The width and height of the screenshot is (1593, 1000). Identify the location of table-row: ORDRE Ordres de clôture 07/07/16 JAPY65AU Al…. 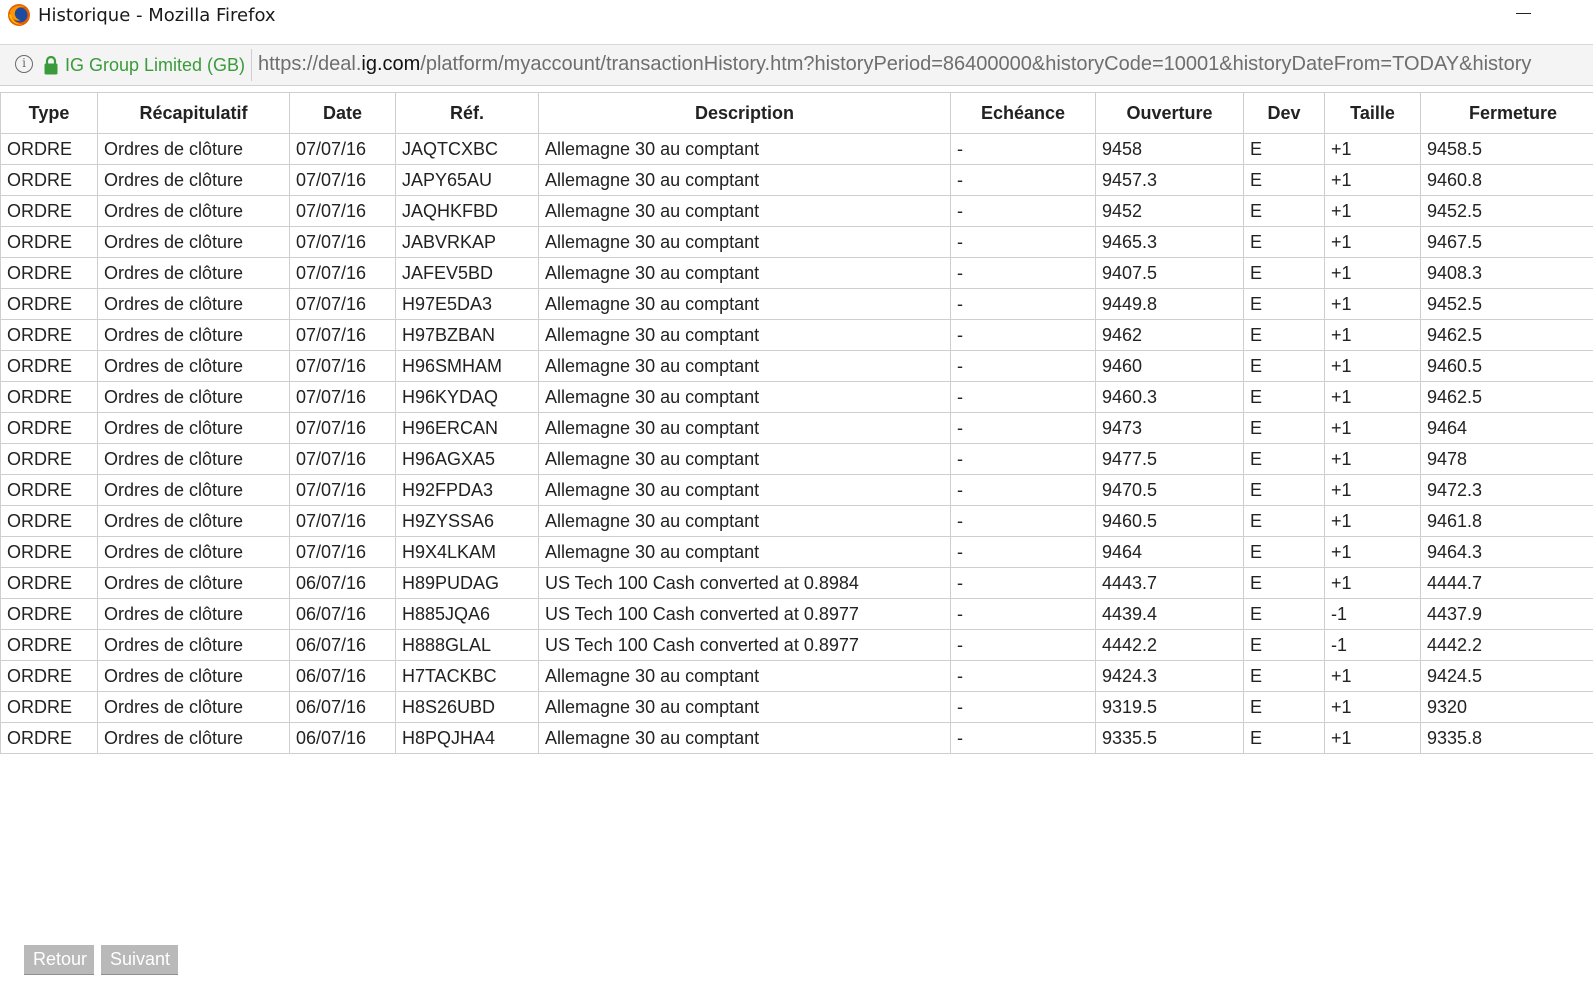
(796, 180).